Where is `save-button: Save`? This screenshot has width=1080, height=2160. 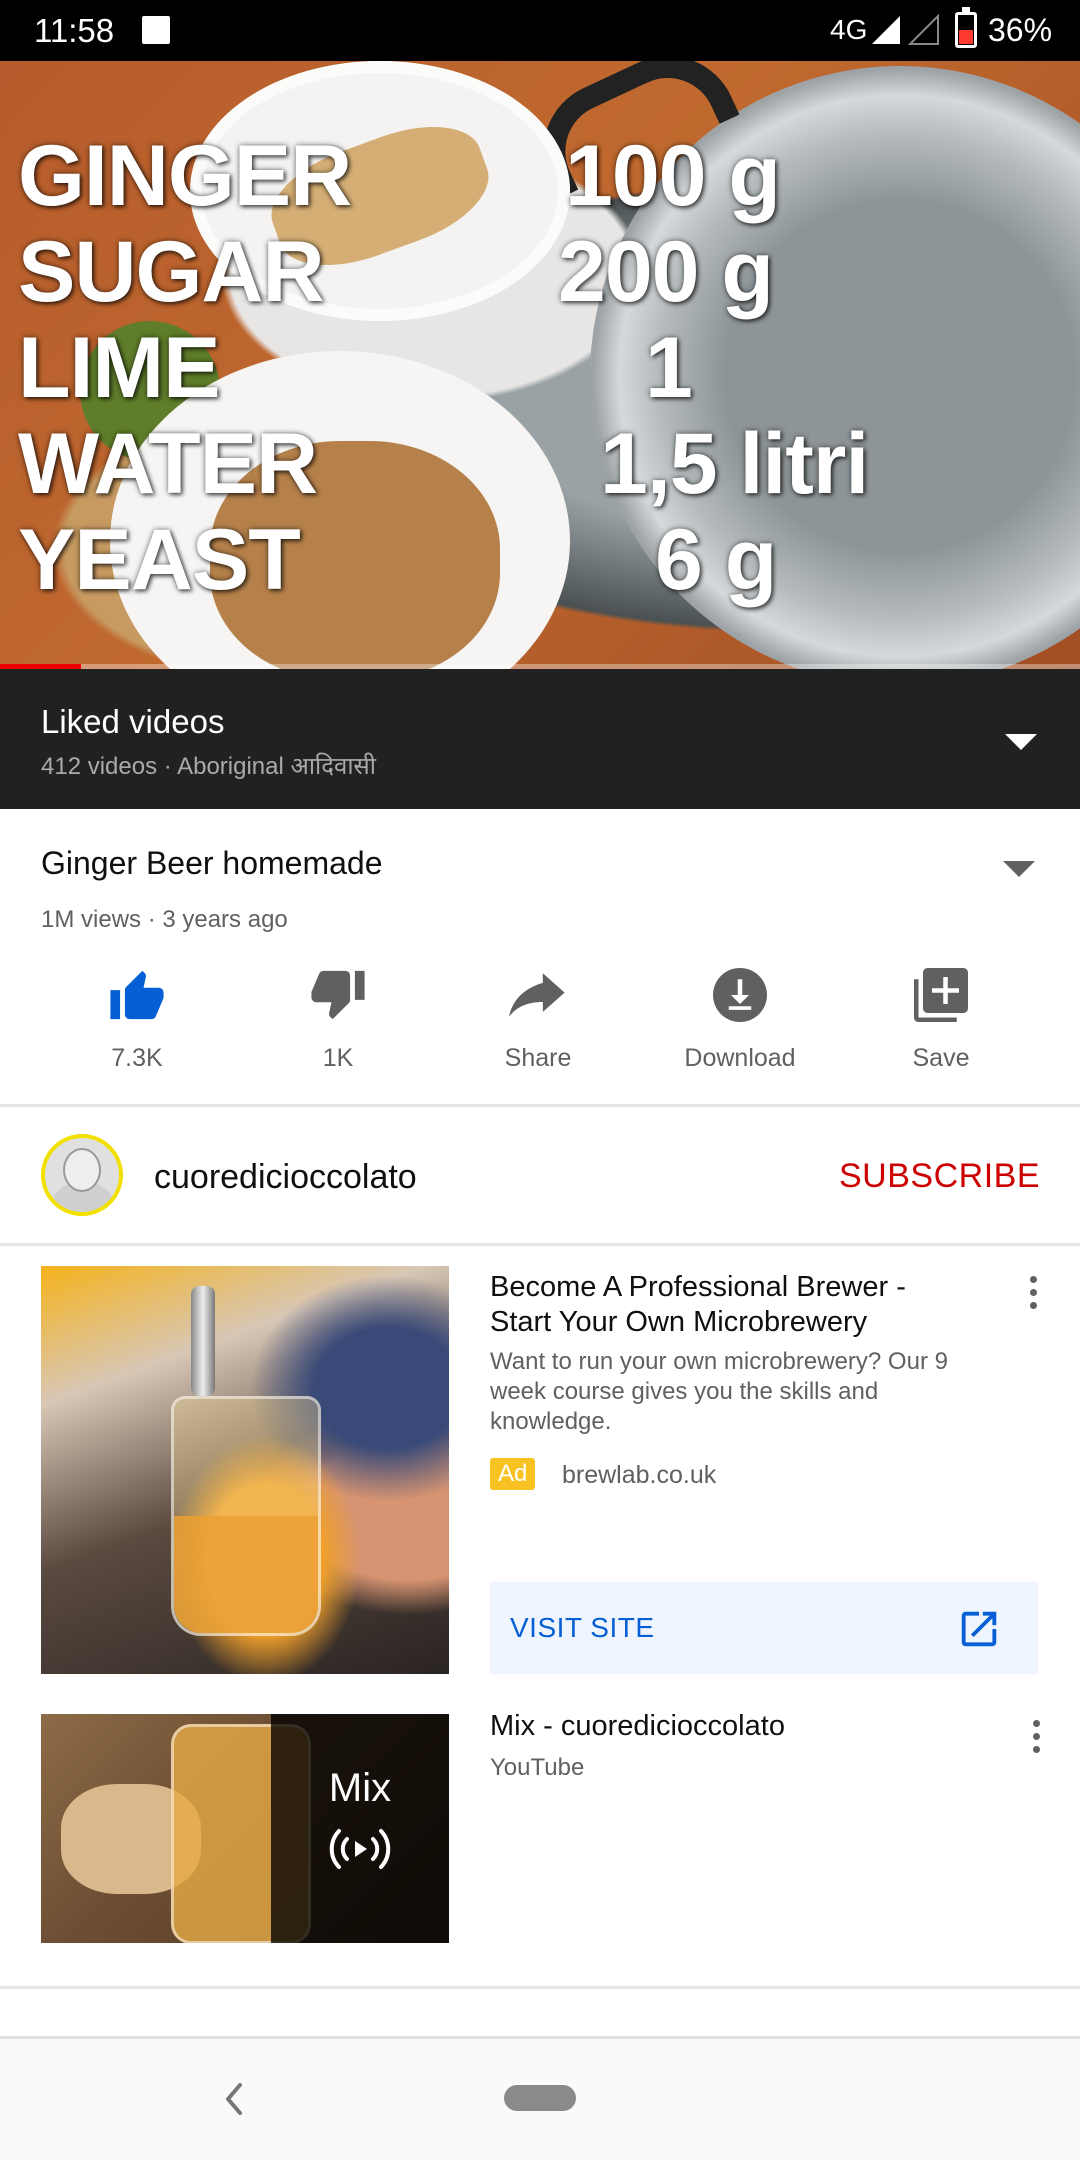 save-button: Save is located at coordinates (941, 1016).